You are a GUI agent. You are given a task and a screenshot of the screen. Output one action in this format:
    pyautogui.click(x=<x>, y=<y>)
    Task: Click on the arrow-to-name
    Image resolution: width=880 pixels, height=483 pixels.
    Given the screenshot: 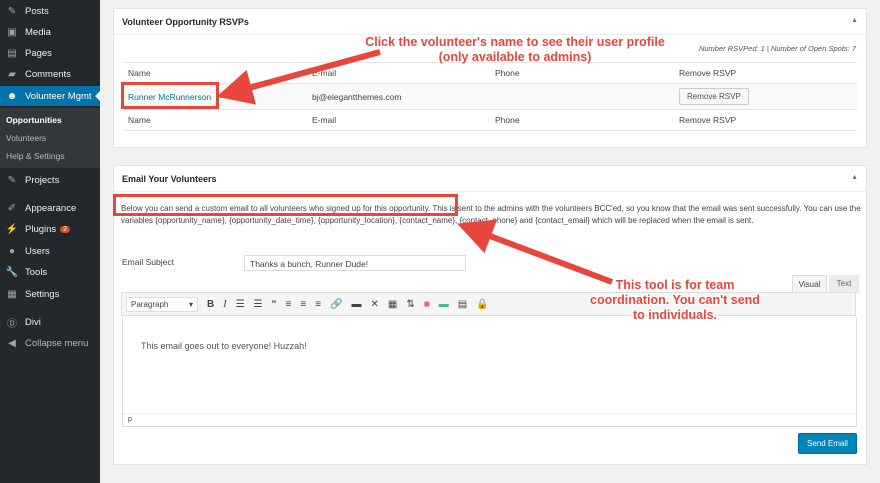 What is the action you would take?
    pyautogui.click(x=298, y=77)
    